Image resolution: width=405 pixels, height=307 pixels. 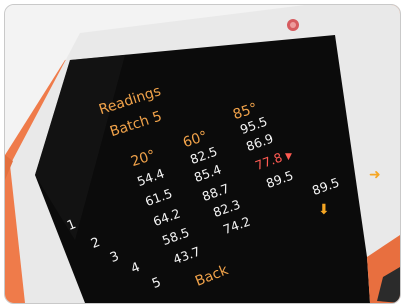 I want to click on indicator-led-glint, so click(x=293, y=25).